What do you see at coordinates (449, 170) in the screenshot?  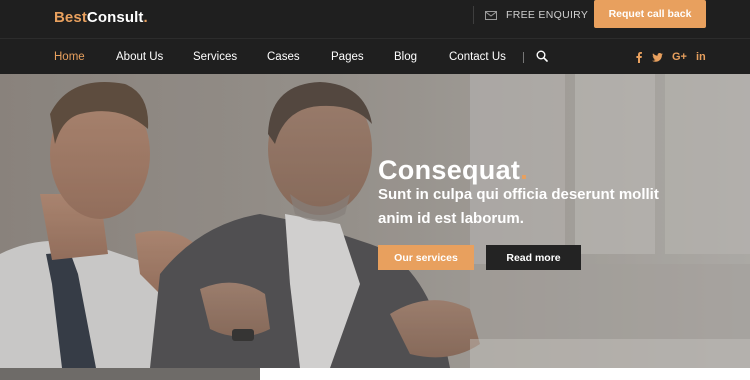 I see `hero-title-text: Consequat` at bounding box center [449, 170].